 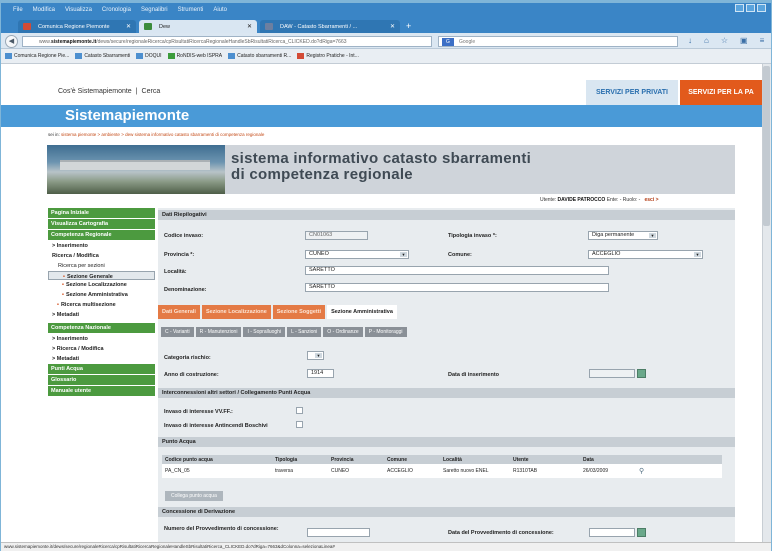 I want to click on tipologia-select: Diga permanente ▼, so click(x=623, y=235).